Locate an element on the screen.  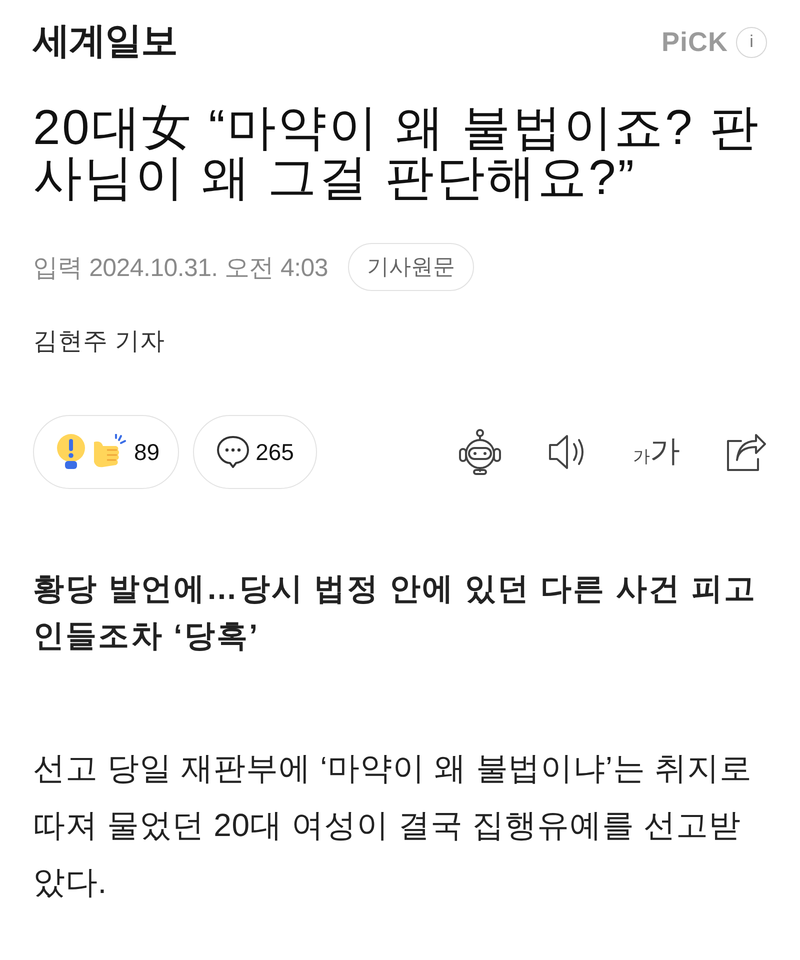
comment-icon is located at coordinates (233, 452).